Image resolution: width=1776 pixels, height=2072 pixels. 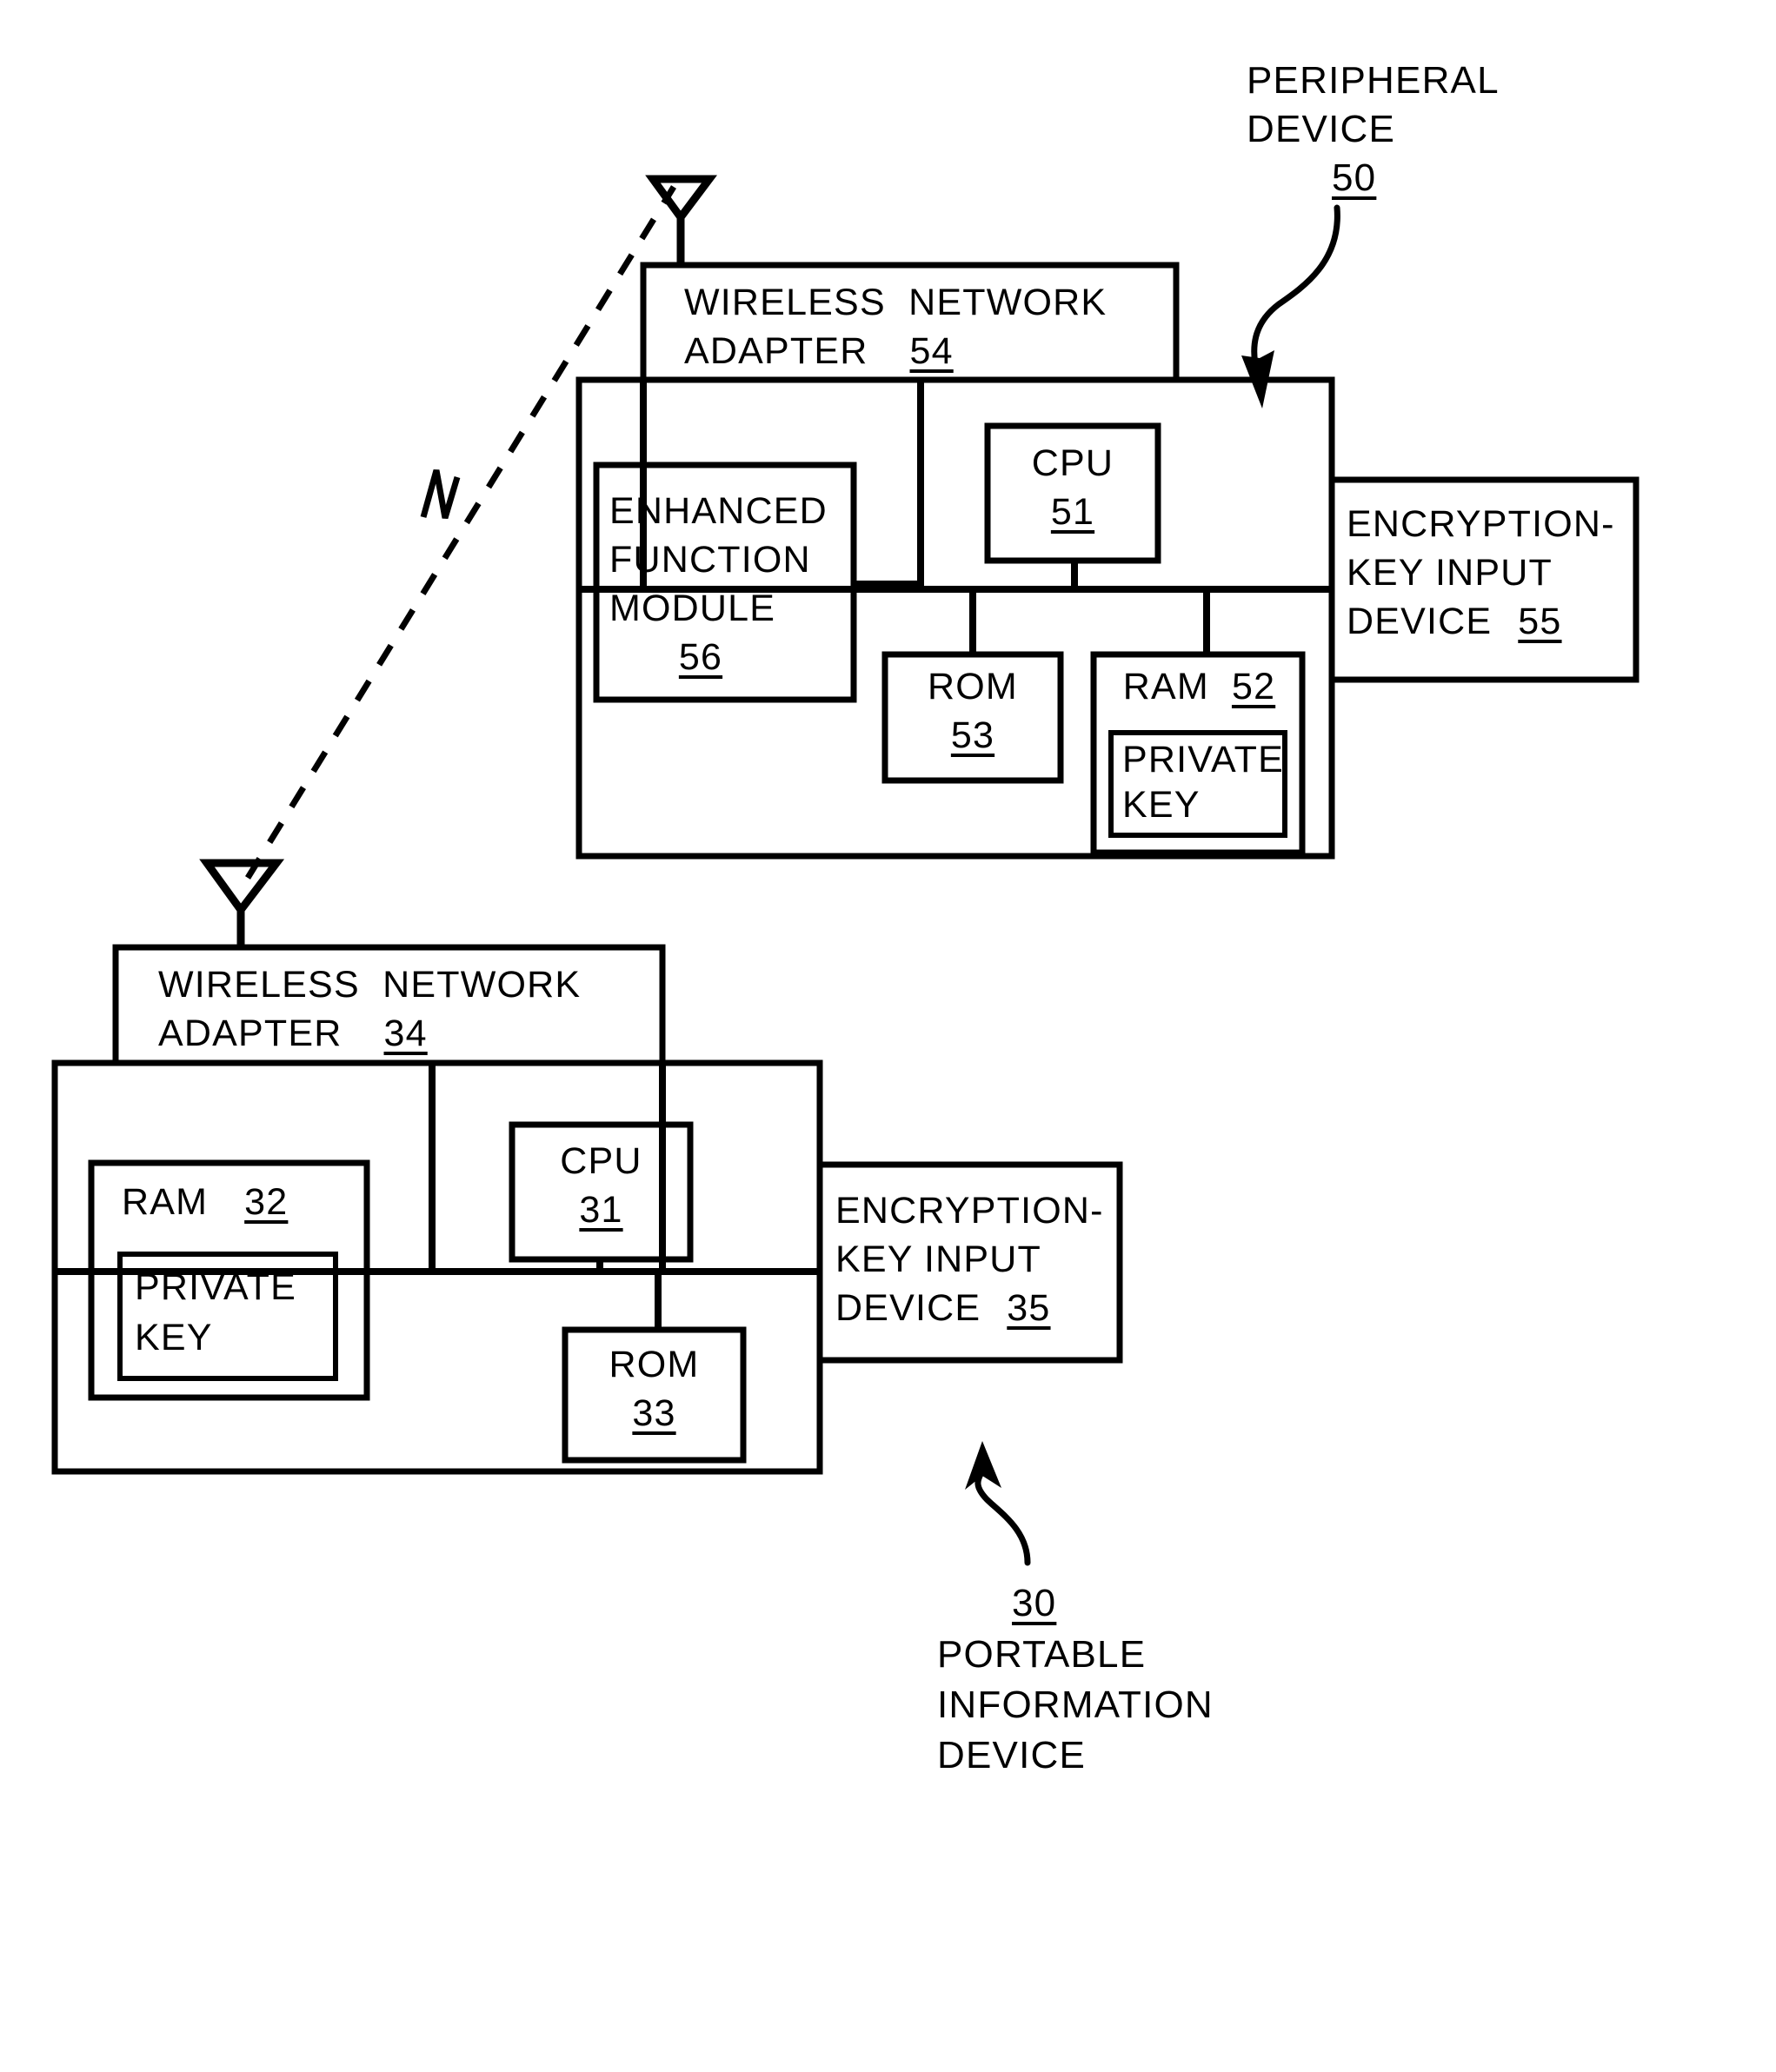 I want to click on peripheral-private-key-label: PRIVATE KEY, so click(x=1205, y=782).